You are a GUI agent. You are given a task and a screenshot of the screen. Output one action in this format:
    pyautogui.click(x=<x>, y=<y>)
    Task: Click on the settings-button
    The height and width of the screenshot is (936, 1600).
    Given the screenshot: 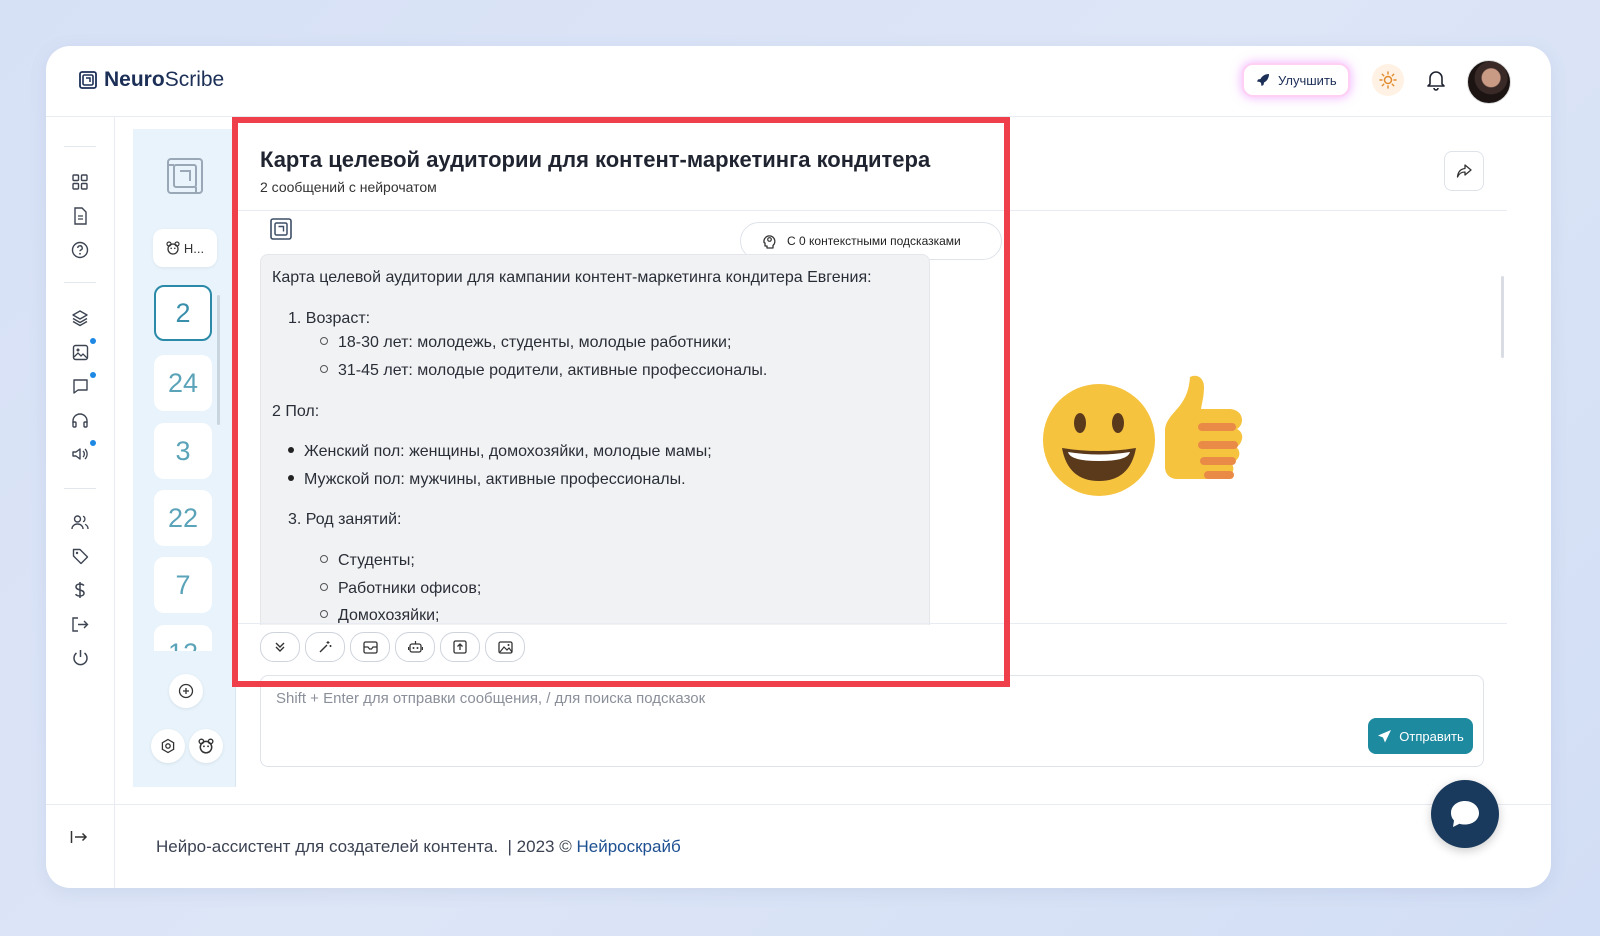 What is the action you would take?
    pyautogui.click(x=168, y=746)
    